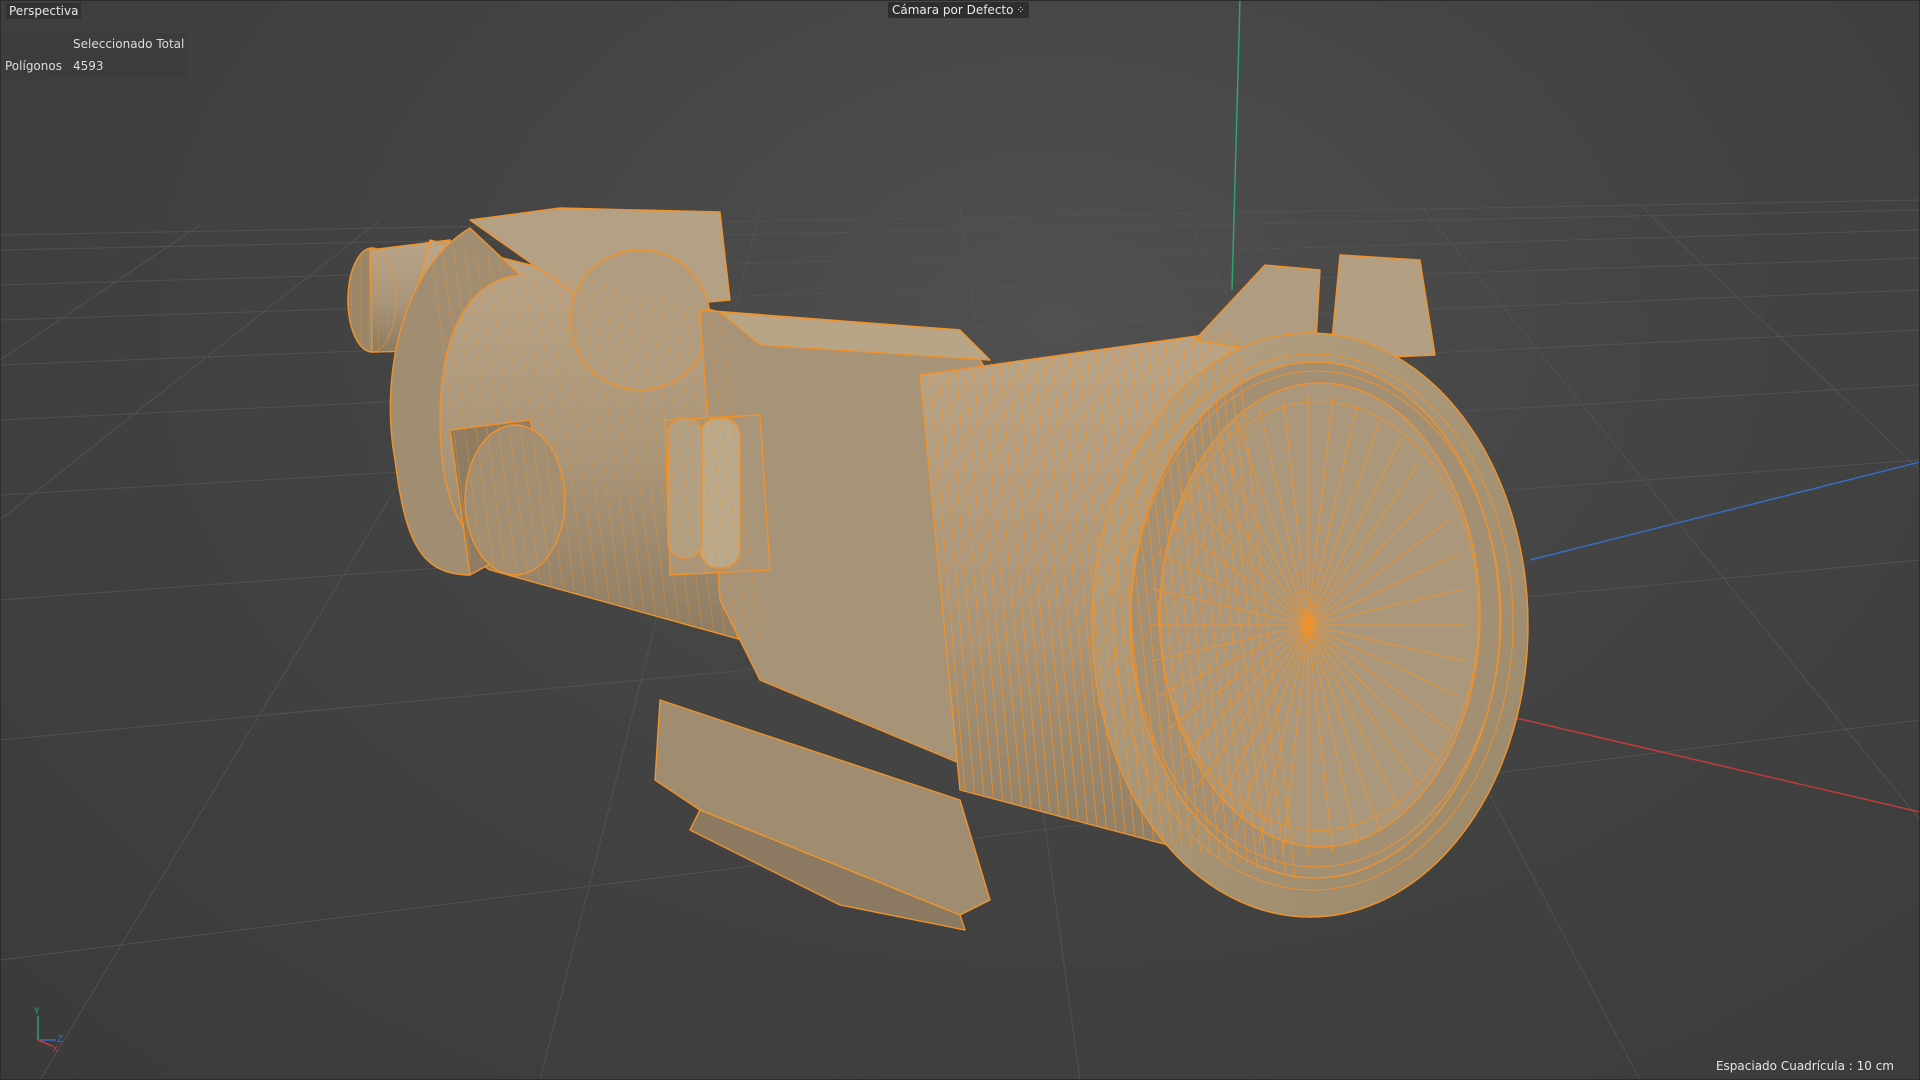 The width and height of the screenshot is (1920, 1080). What do you see at coordinates (88, 66) in the screenshot?
I see `polygons-value: 4593` at bounding box center [88, 66].